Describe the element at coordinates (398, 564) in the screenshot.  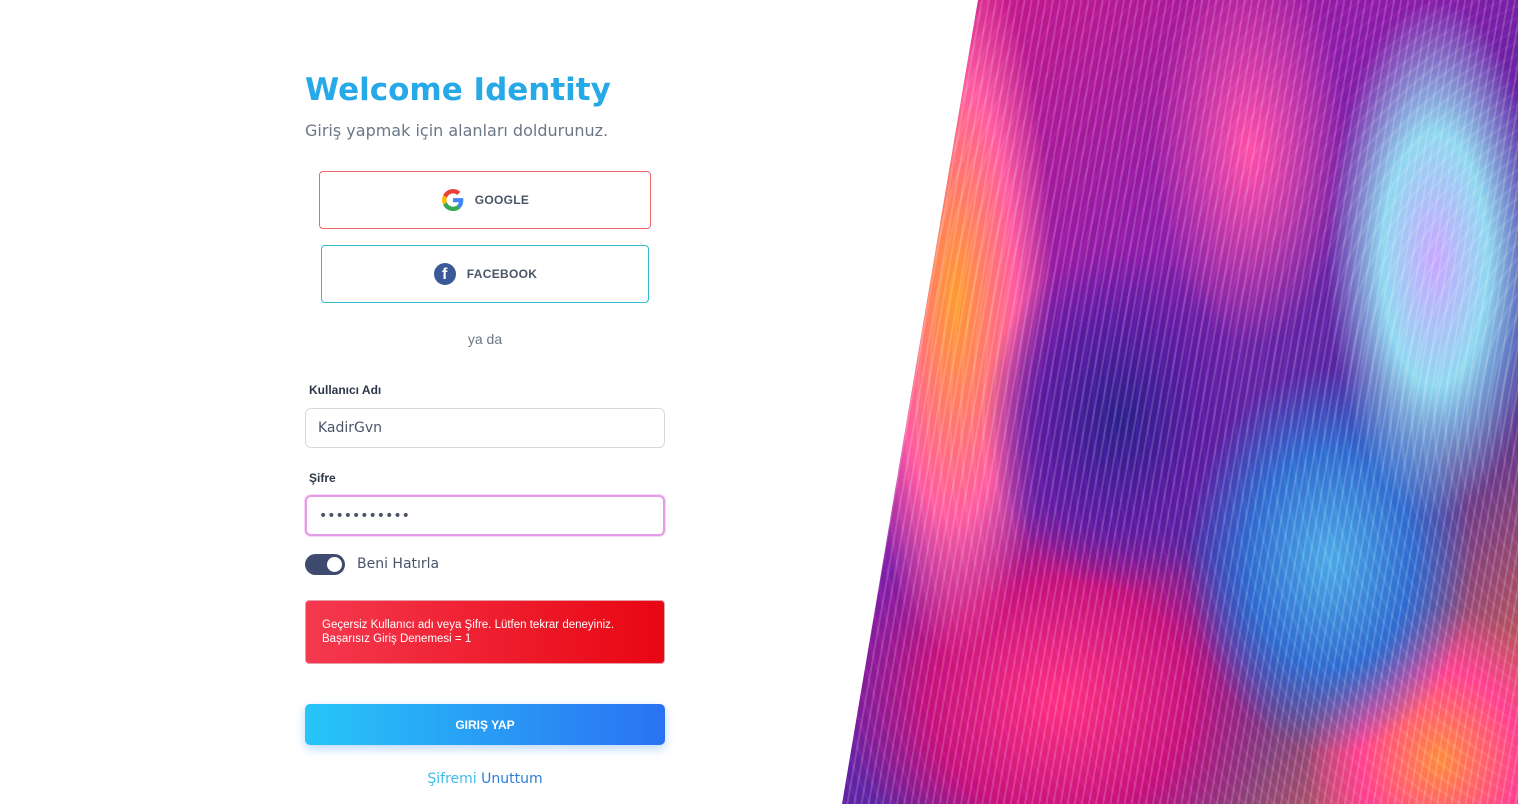
I see `remember-me-label: Beni Hatırla` at that location.